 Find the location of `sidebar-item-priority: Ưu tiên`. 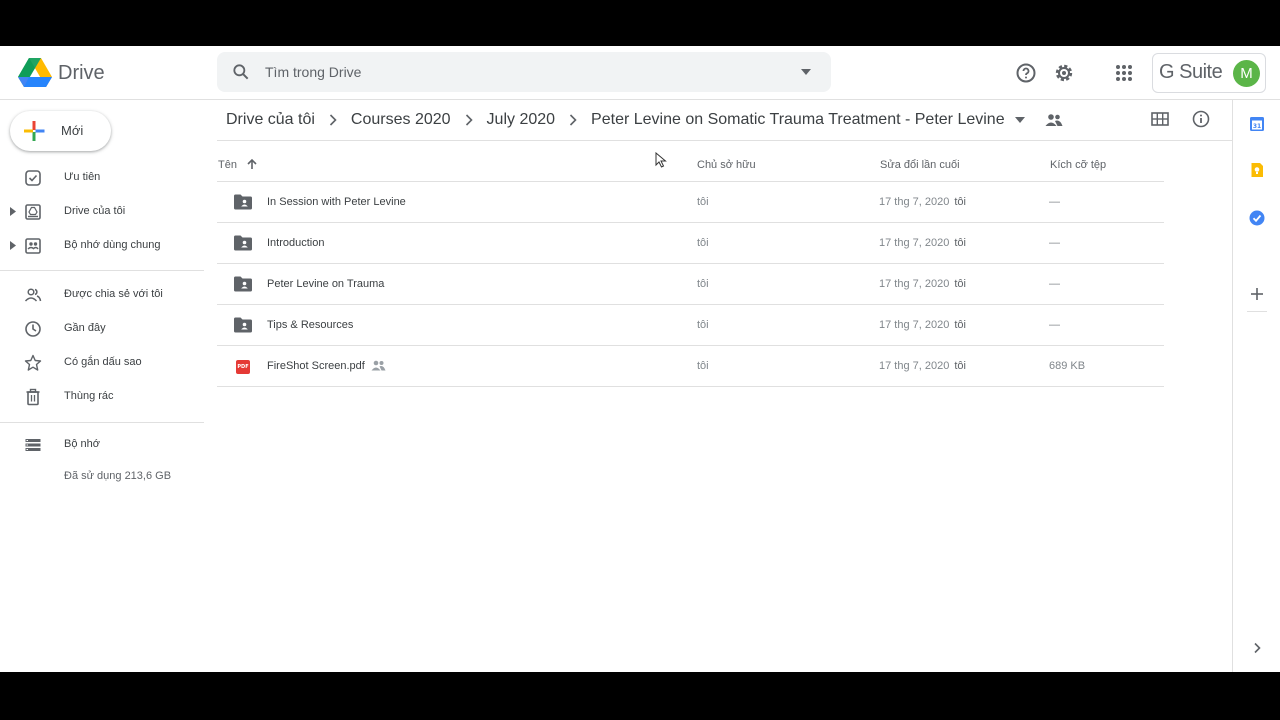

sidebar-item-priority: Ưu tiên is located at coordinates (102, 178).